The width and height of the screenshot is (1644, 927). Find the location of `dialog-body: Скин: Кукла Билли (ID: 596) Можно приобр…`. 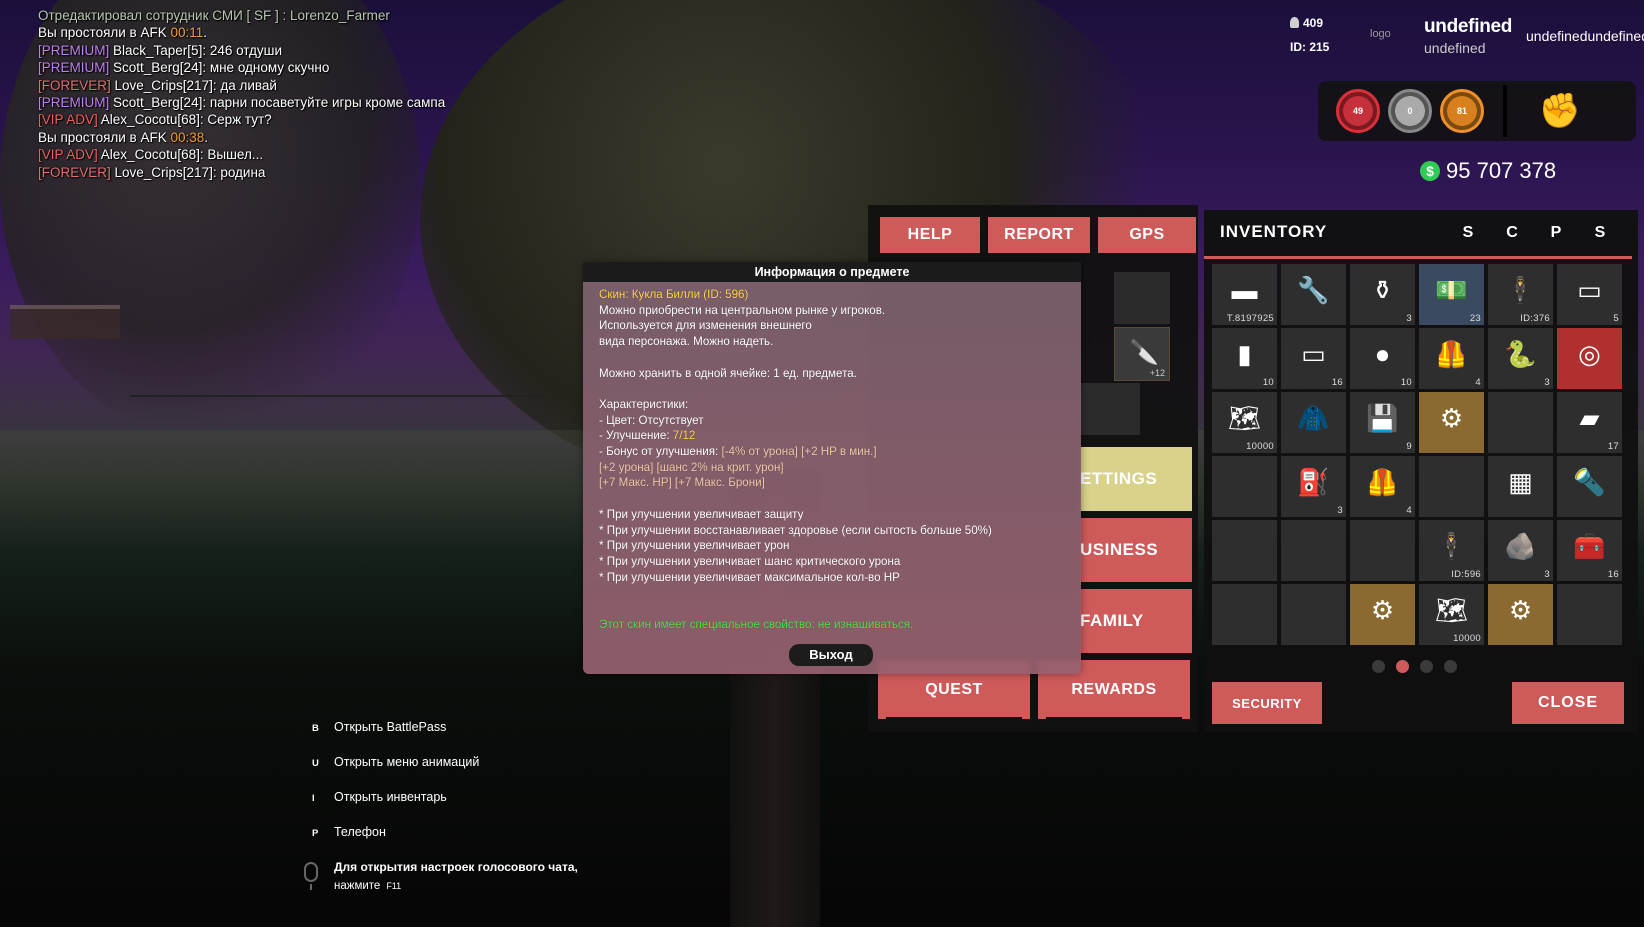

dialog-body: Скин: Кукла Билли (ID: 596) Можно приобр… is located at coordinates (834, 459).